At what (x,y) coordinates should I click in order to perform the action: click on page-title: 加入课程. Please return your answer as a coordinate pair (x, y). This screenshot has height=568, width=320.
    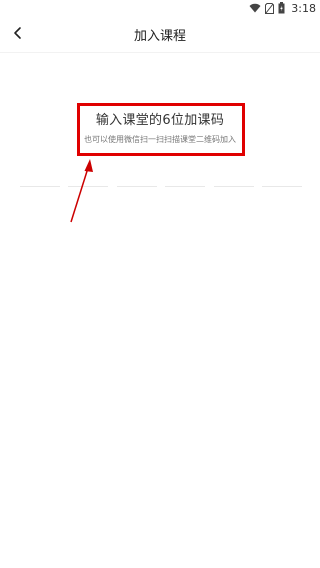
    Looking at the image, I should click on (159, 36).